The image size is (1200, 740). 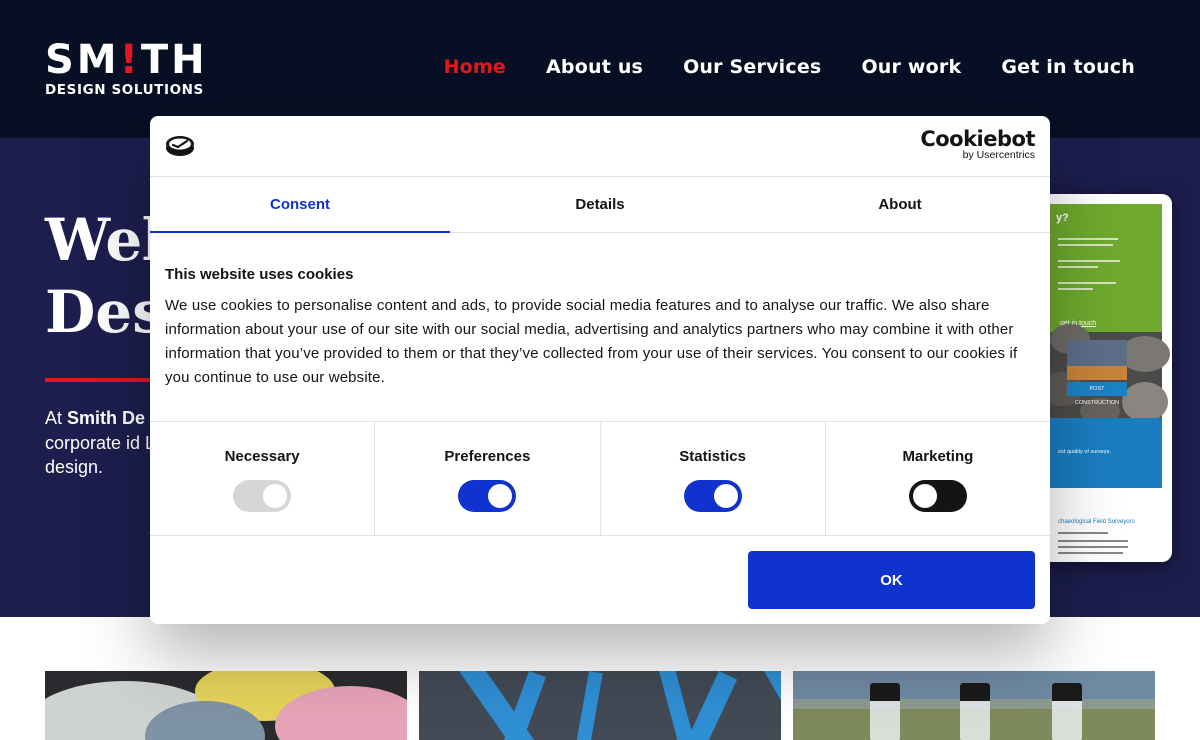 I want to click on preferences-toggle, so click(x=487, y=496).